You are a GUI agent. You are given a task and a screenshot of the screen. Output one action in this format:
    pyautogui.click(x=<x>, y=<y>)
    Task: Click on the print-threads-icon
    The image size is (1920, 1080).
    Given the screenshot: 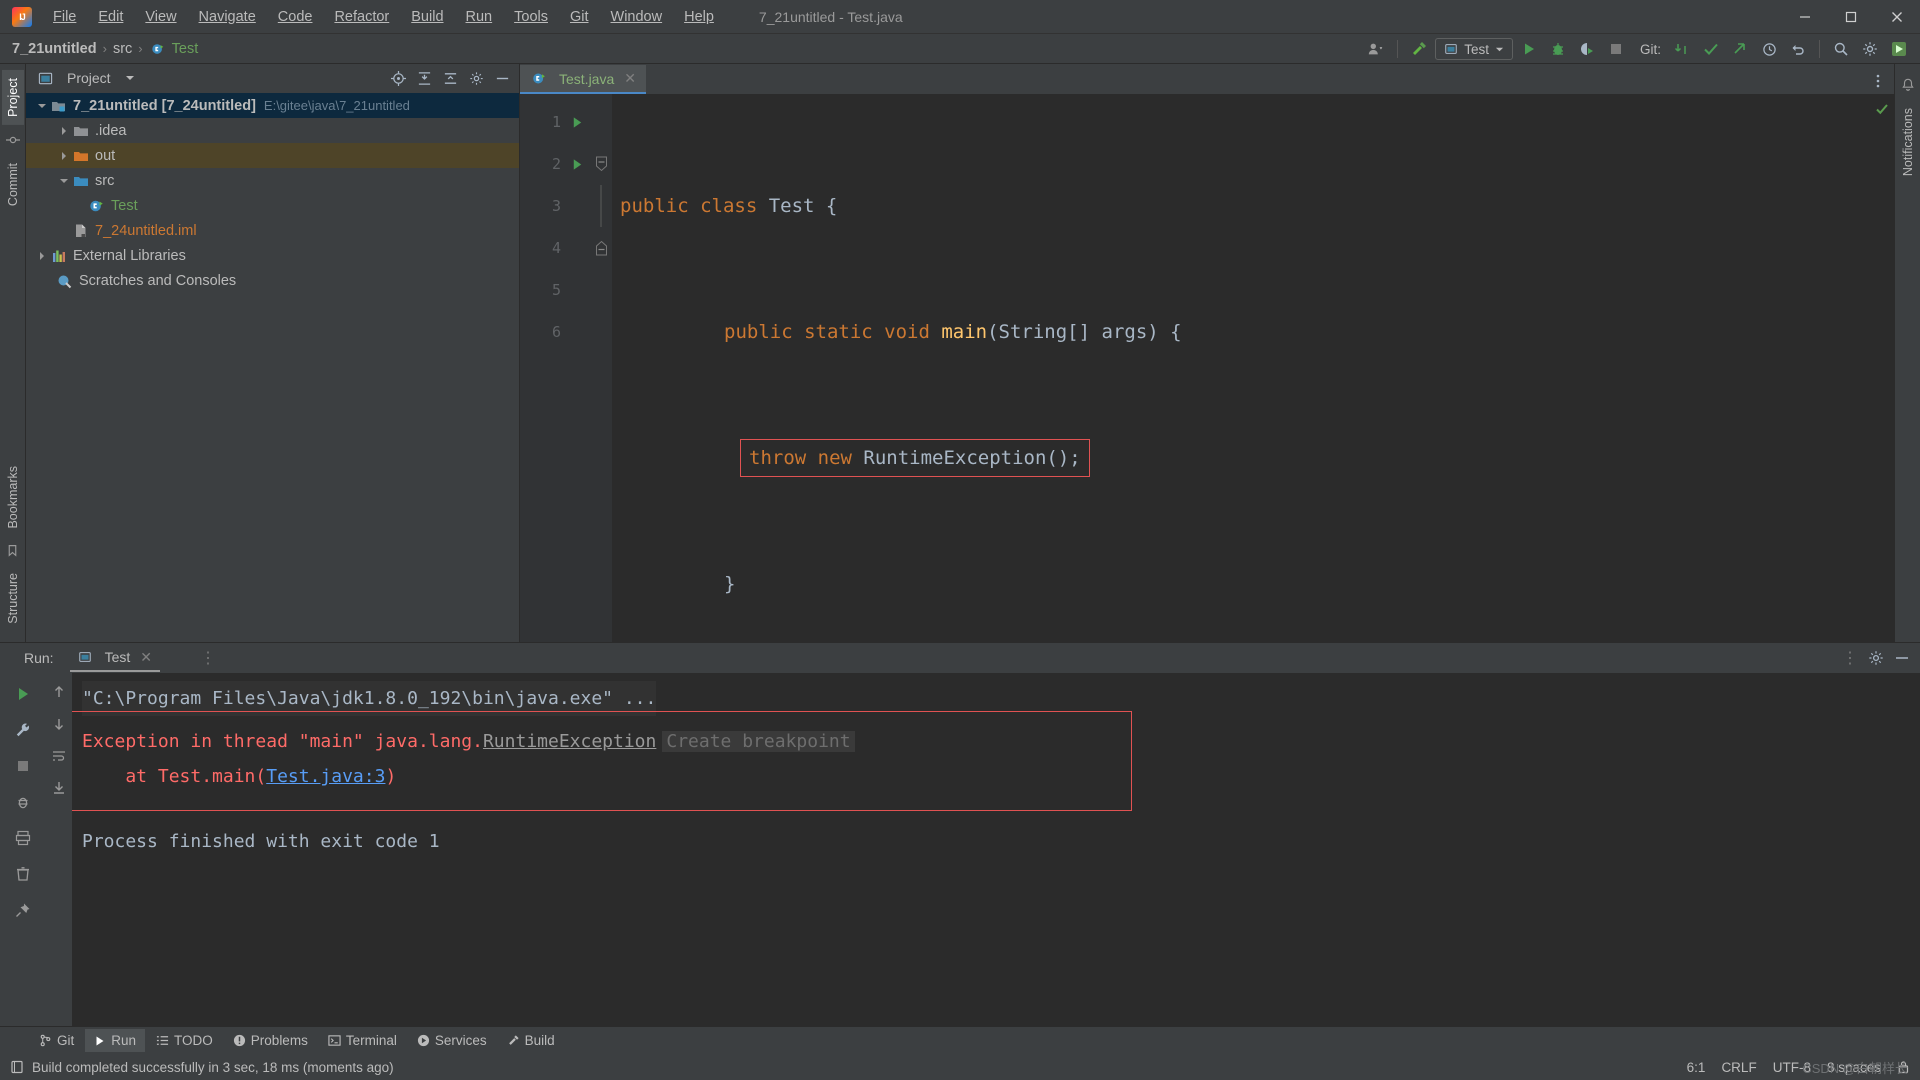 What is the action you would take?
    pyautogui.click(x=23, y=802)
    